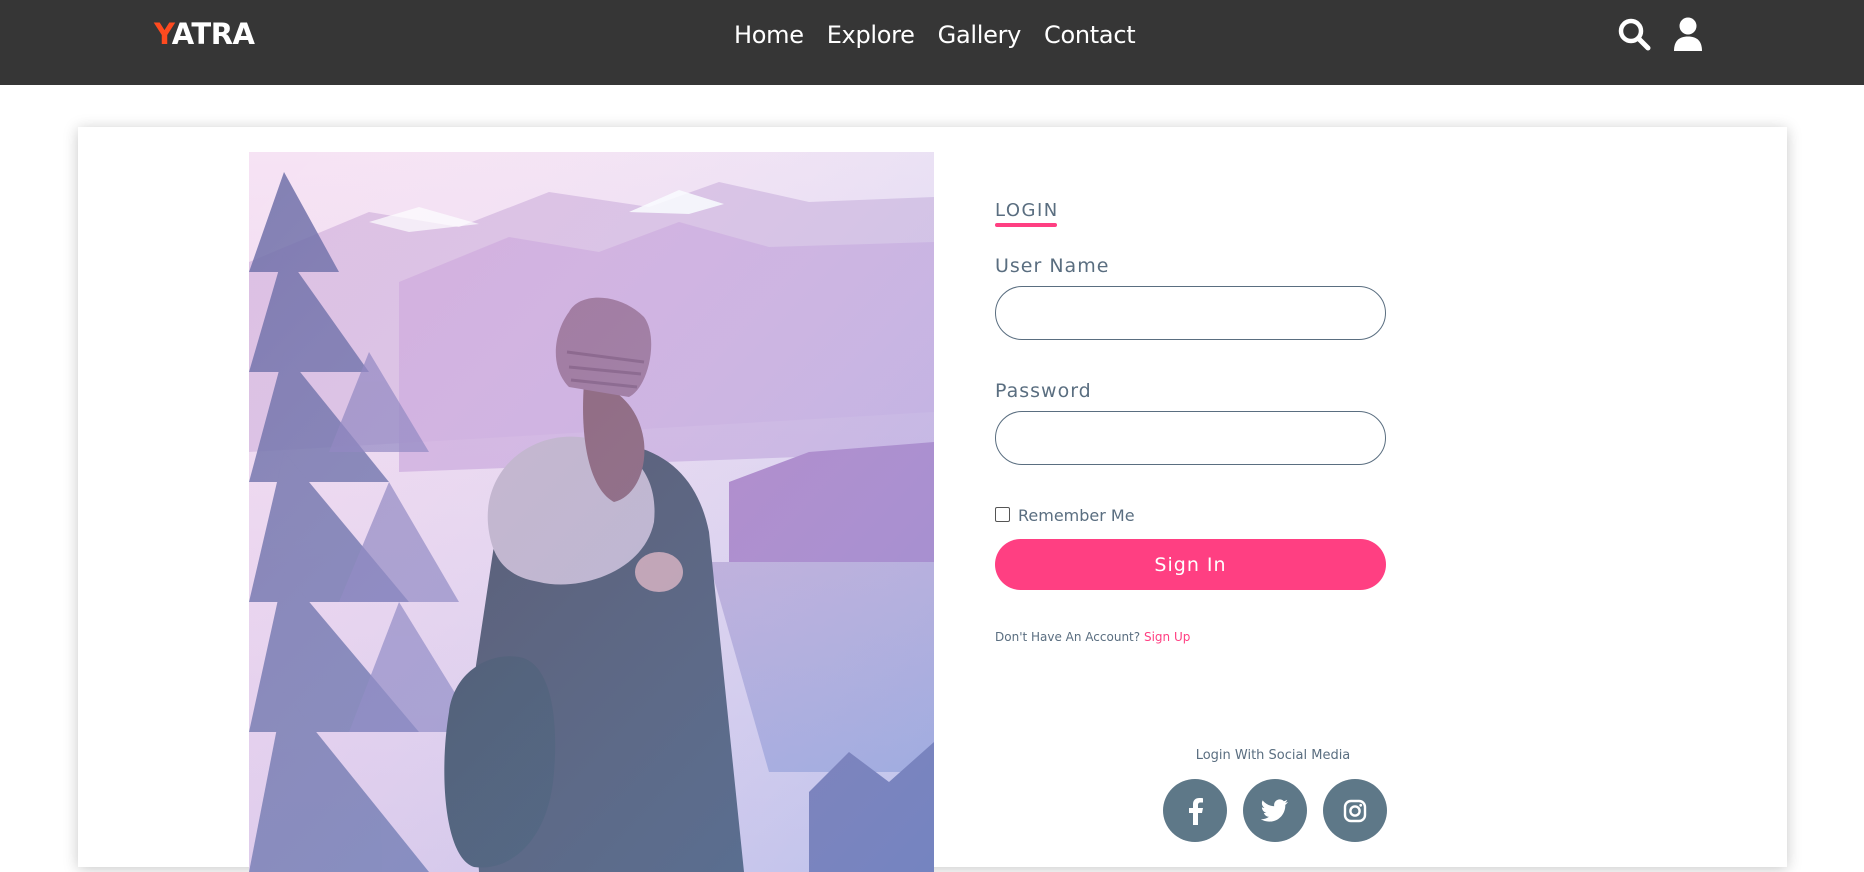 This screenshot has height=872, width=1864. I want to click on nav-link-gallery: Gallery, so click(980, 35).